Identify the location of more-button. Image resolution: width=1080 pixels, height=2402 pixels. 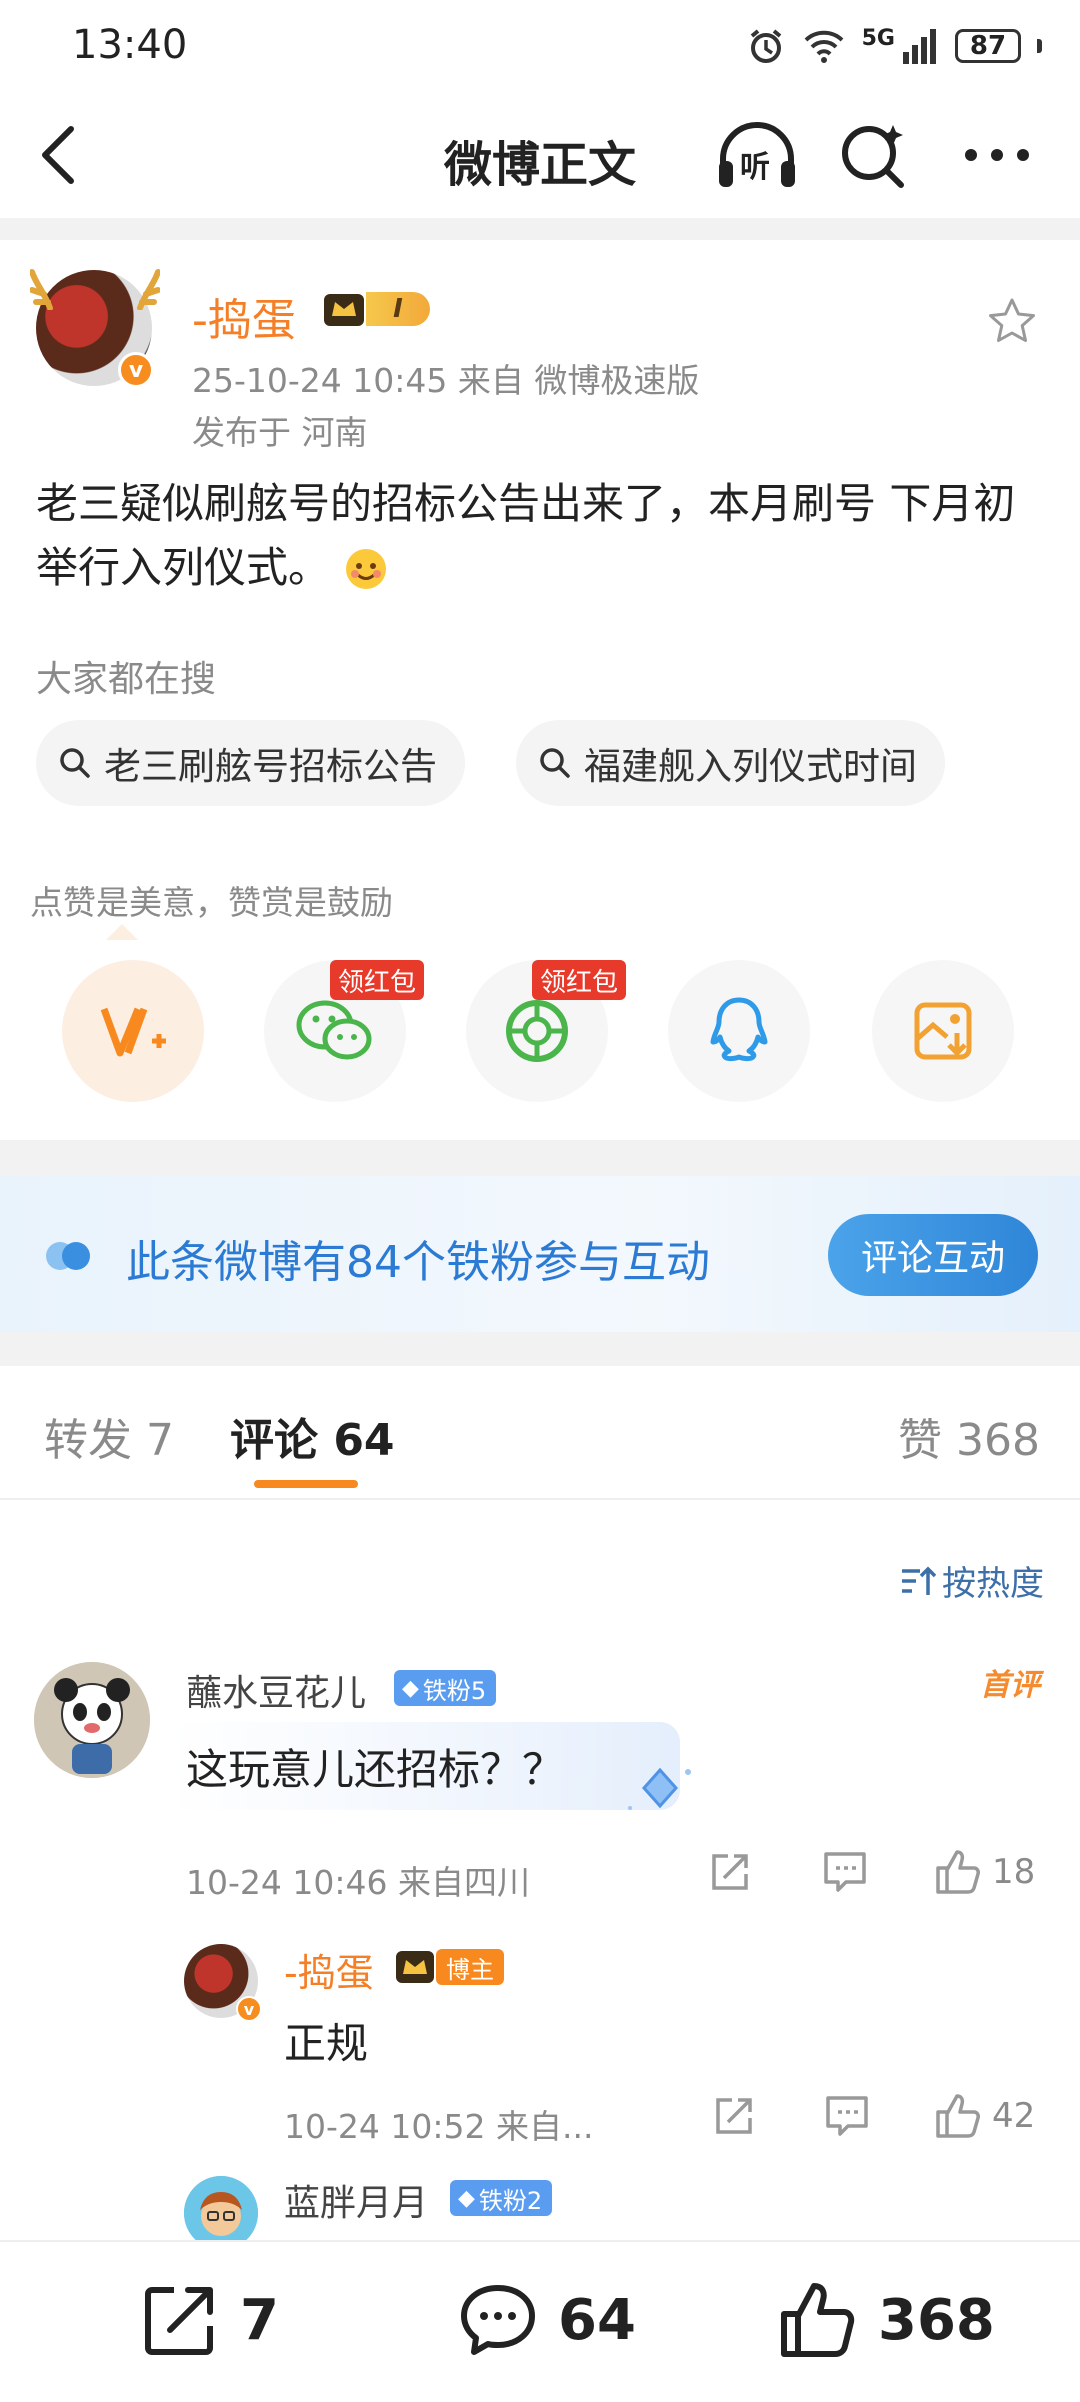
(997, 155).